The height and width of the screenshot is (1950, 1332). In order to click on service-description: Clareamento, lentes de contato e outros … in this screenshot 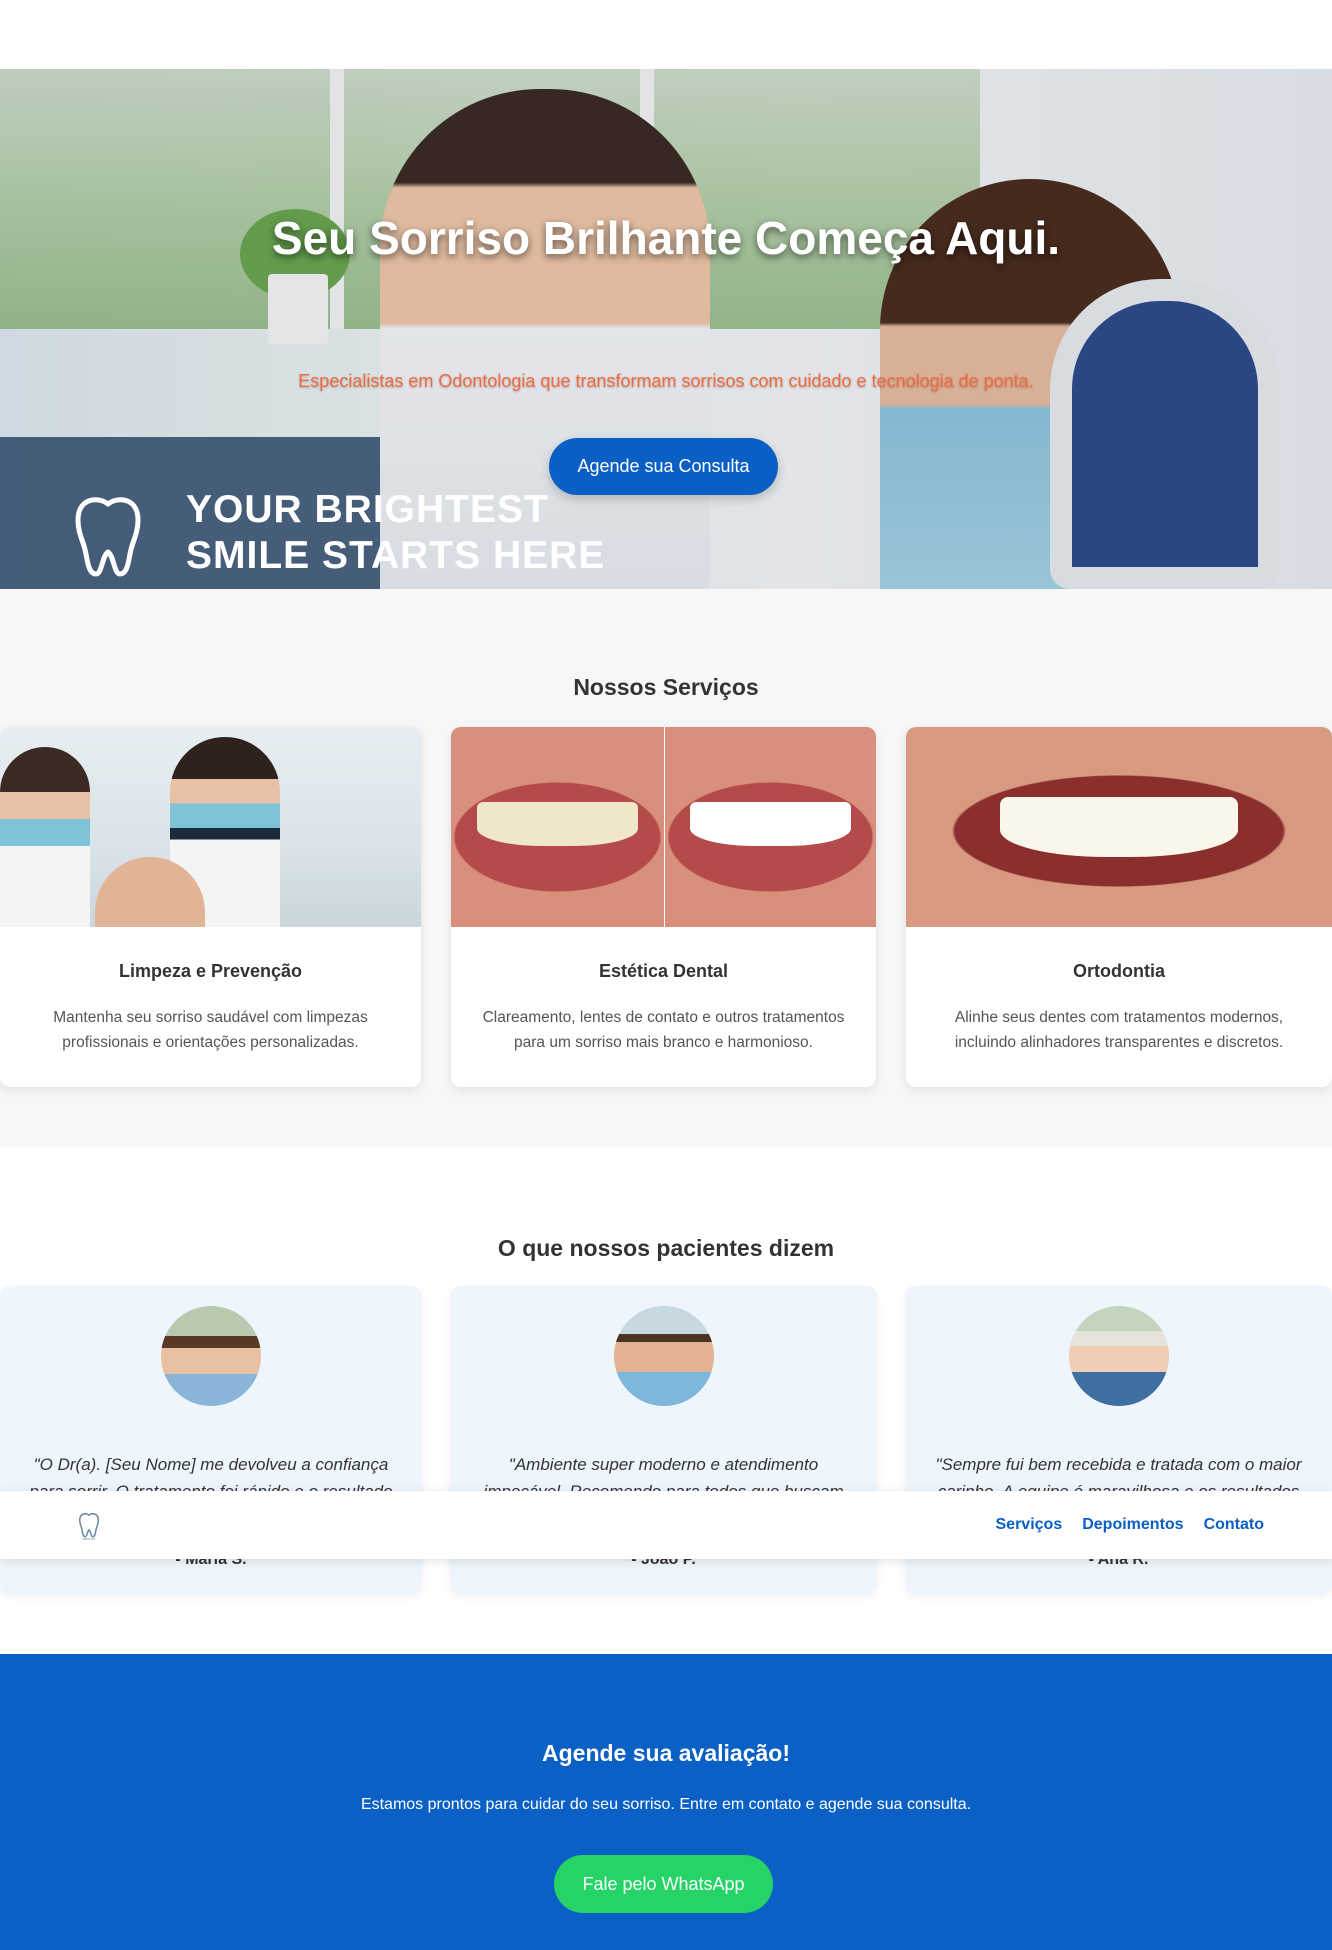, I will do `click(663, 1030)`.